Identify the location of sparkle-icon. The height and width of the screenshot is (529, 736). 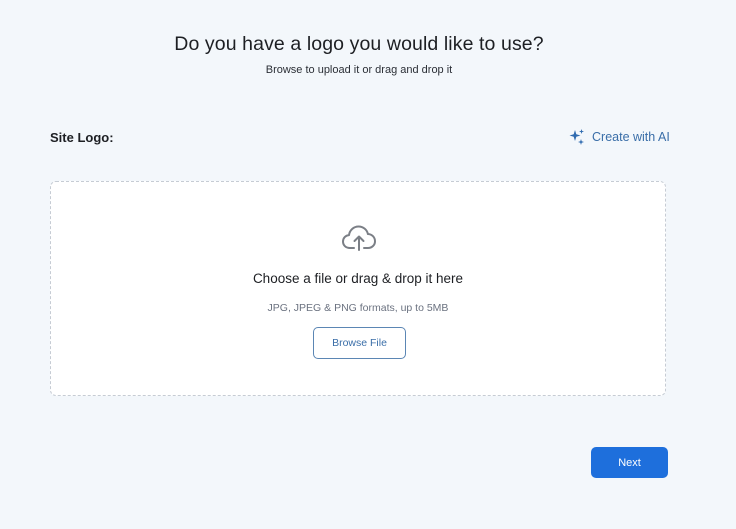
(577, 137).